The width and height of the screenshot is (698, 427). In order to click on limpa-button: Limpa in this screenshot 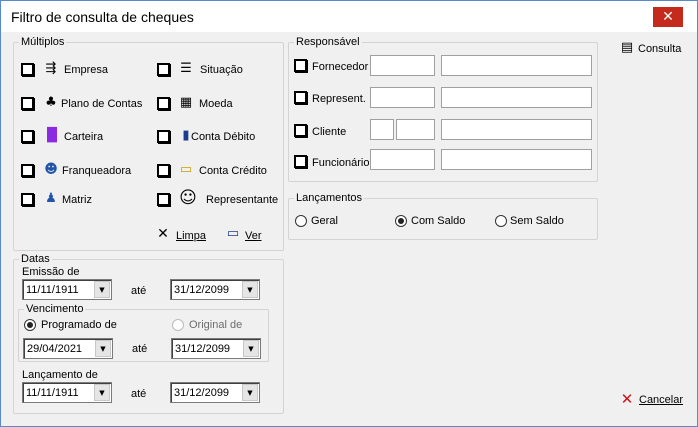, I will do `click(191, 236)`.